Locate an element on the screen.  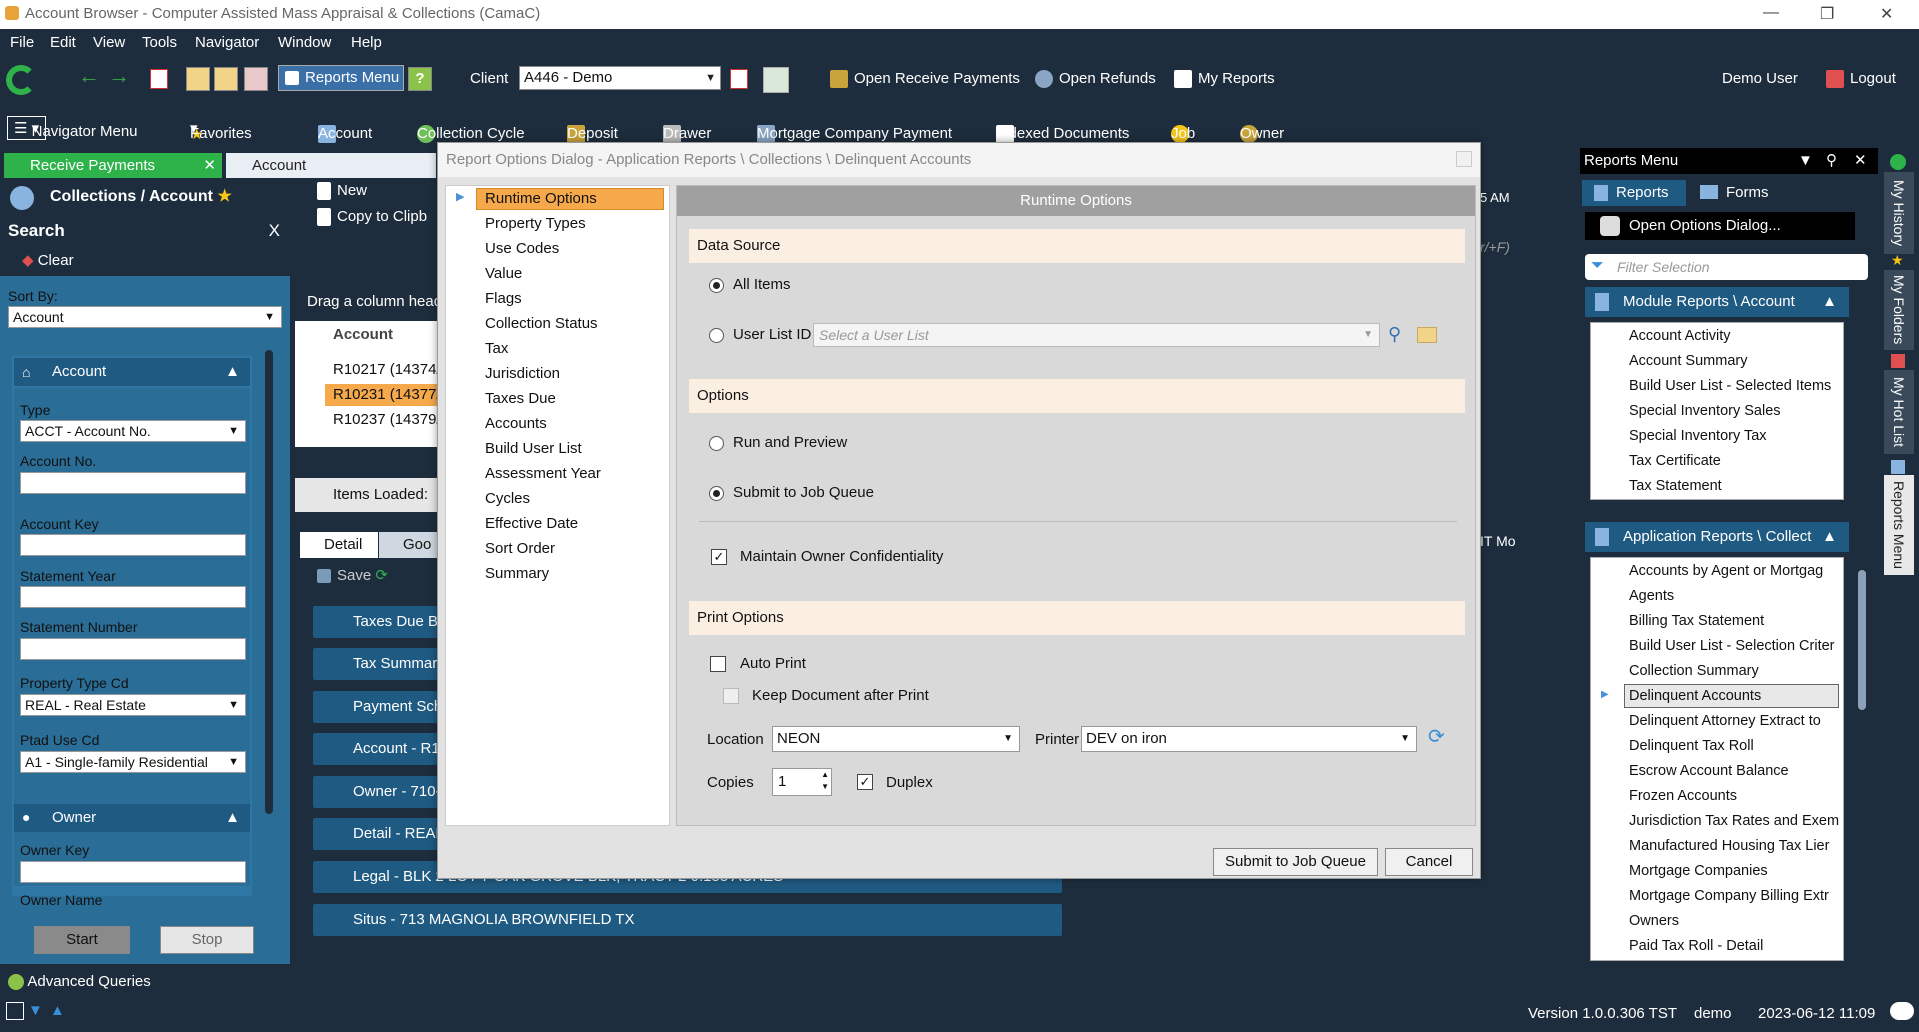
back-arrow-icon: ← is located at coordinates (89, 76).